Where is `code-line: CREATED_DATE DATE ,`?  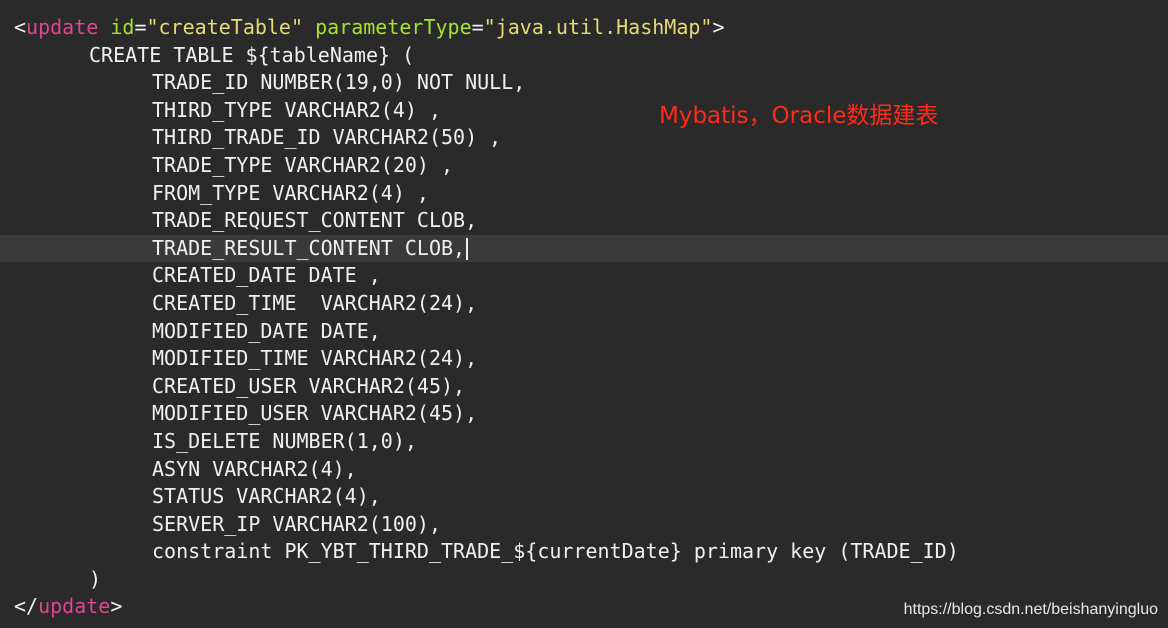 code-line: CREATED_DATE DATE , is located at coordinates (266, 275).